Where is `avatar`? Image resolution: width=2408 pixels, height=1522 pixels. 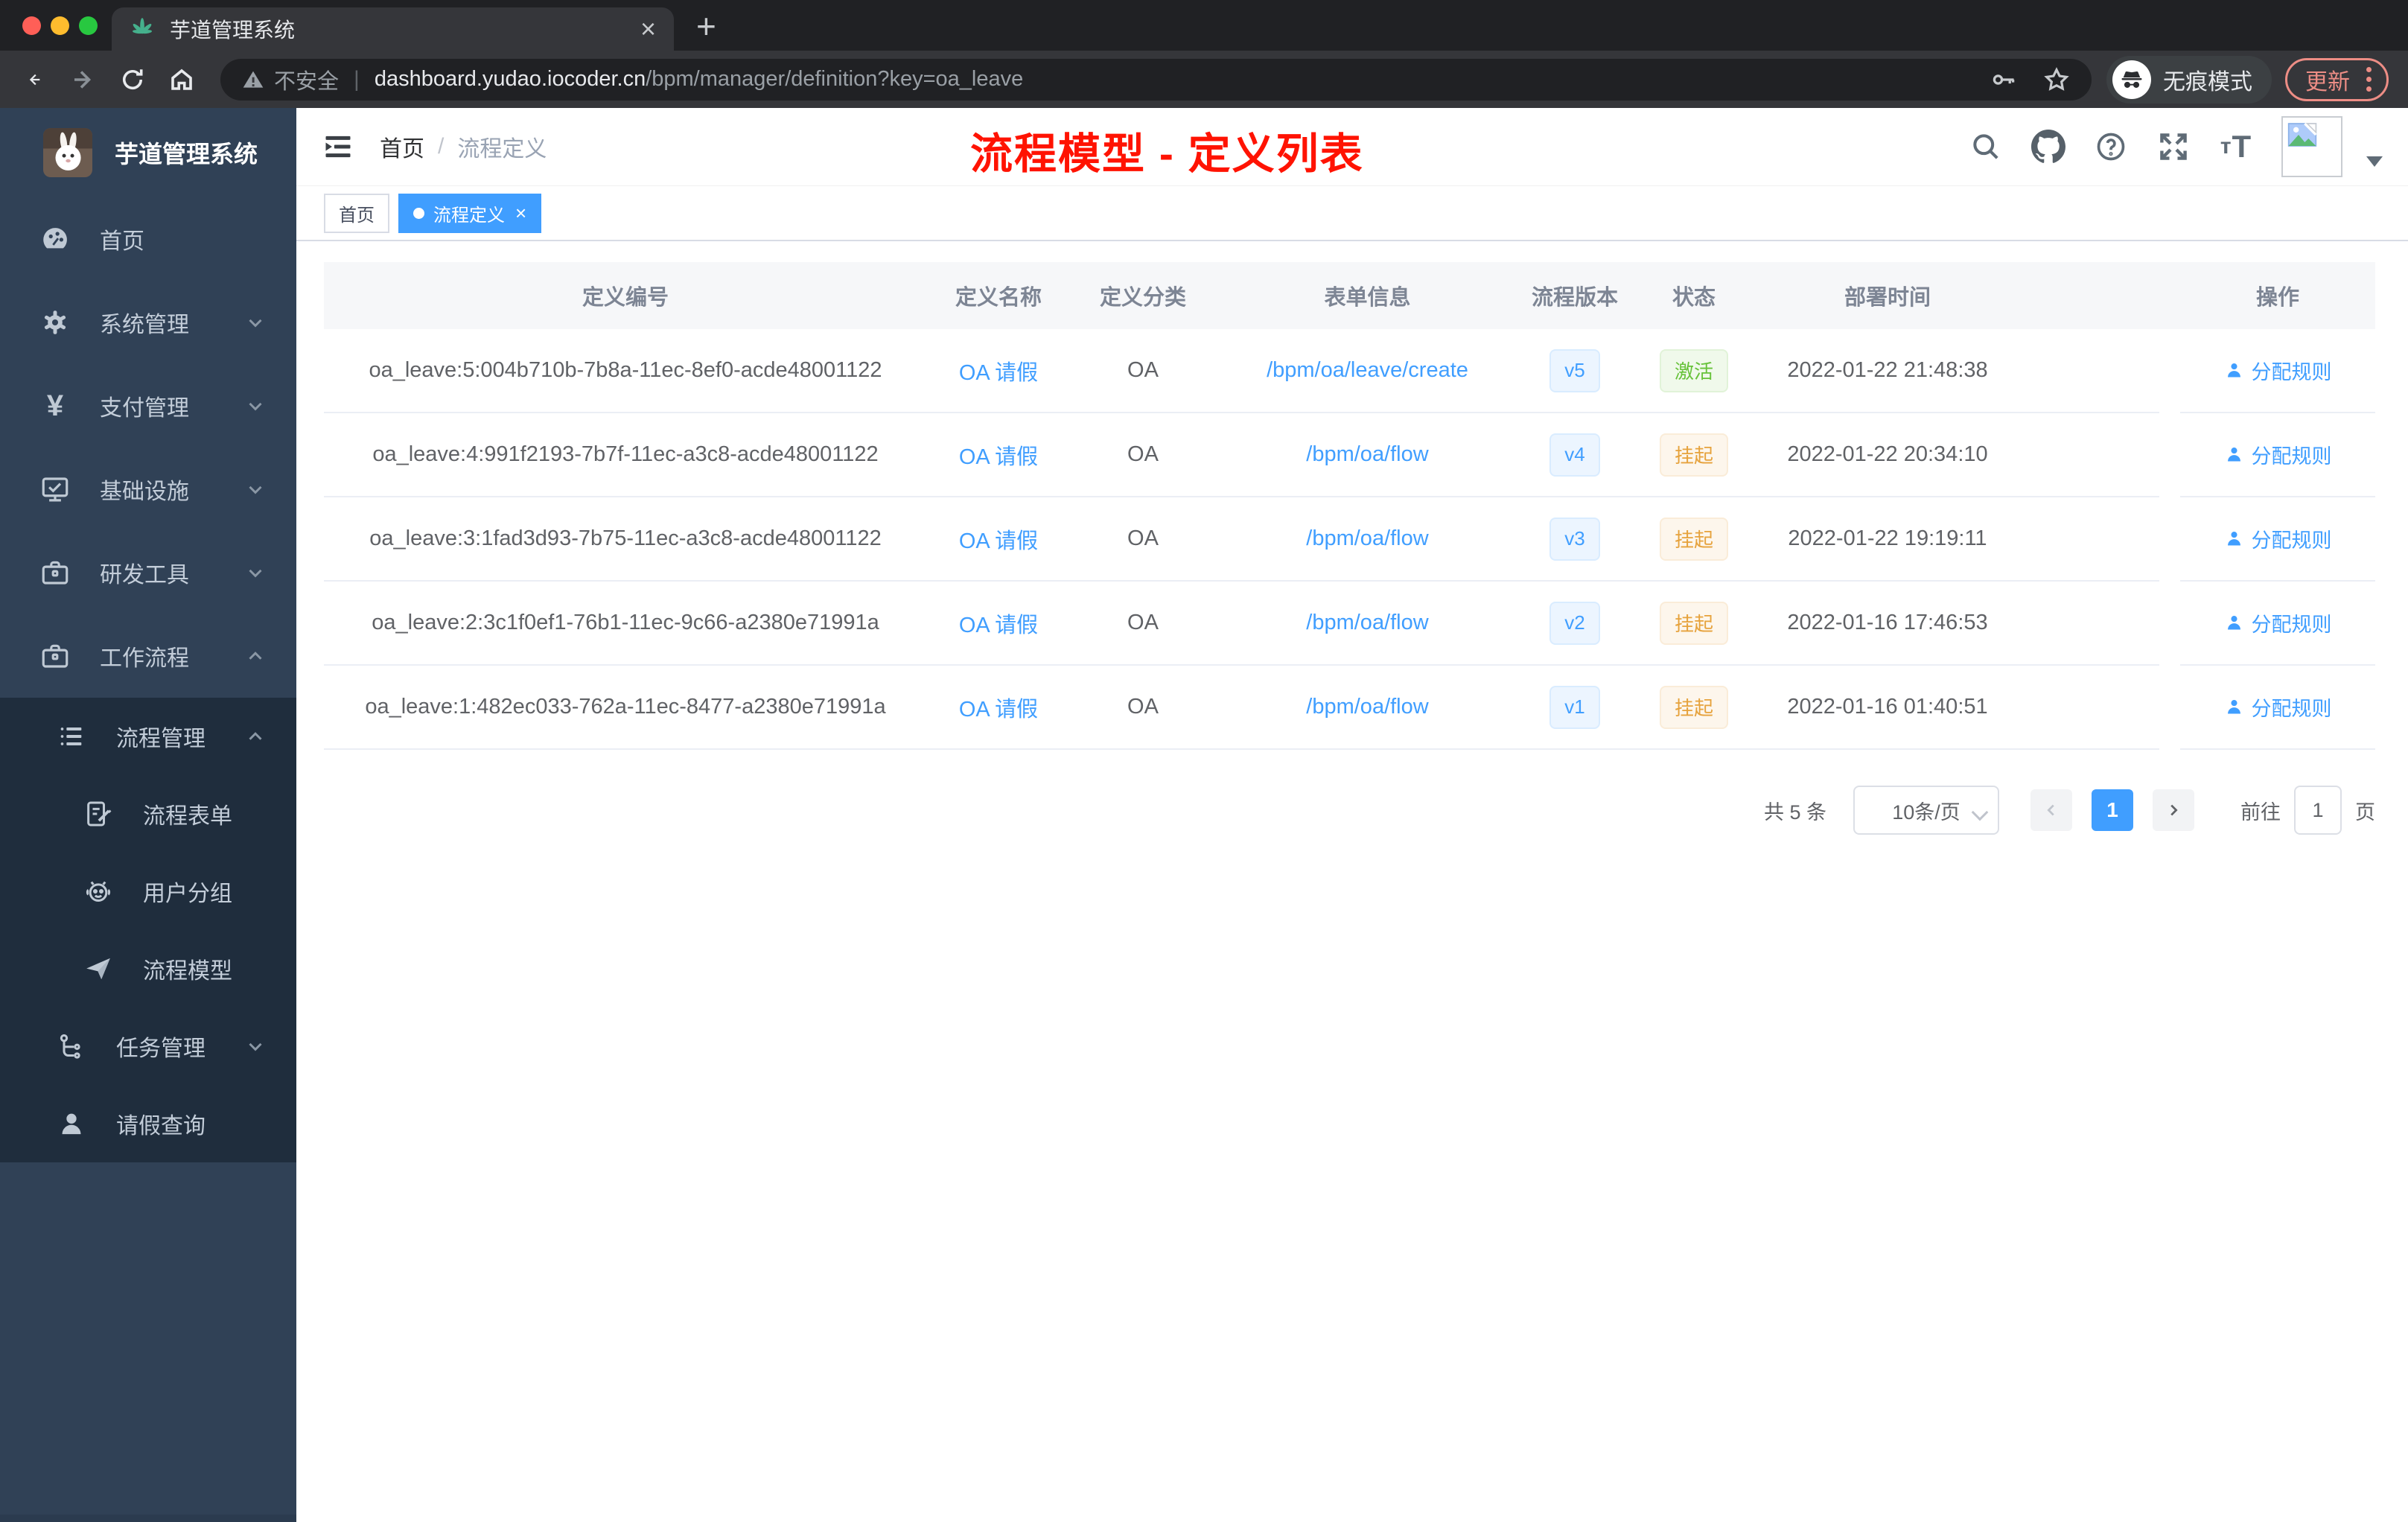
avatar is located at coordinates (2311, 146).